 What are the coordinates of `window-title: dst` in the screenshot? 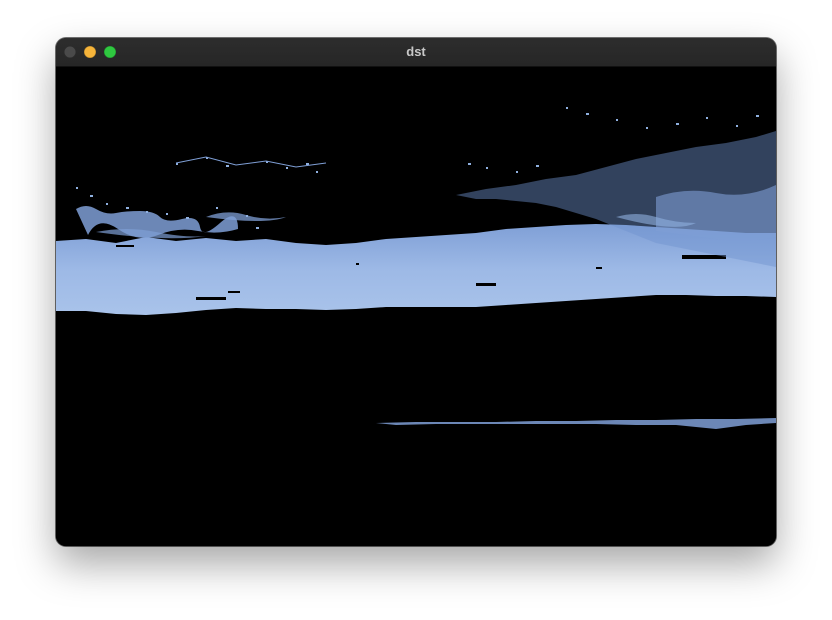 It's located at (416, 51).